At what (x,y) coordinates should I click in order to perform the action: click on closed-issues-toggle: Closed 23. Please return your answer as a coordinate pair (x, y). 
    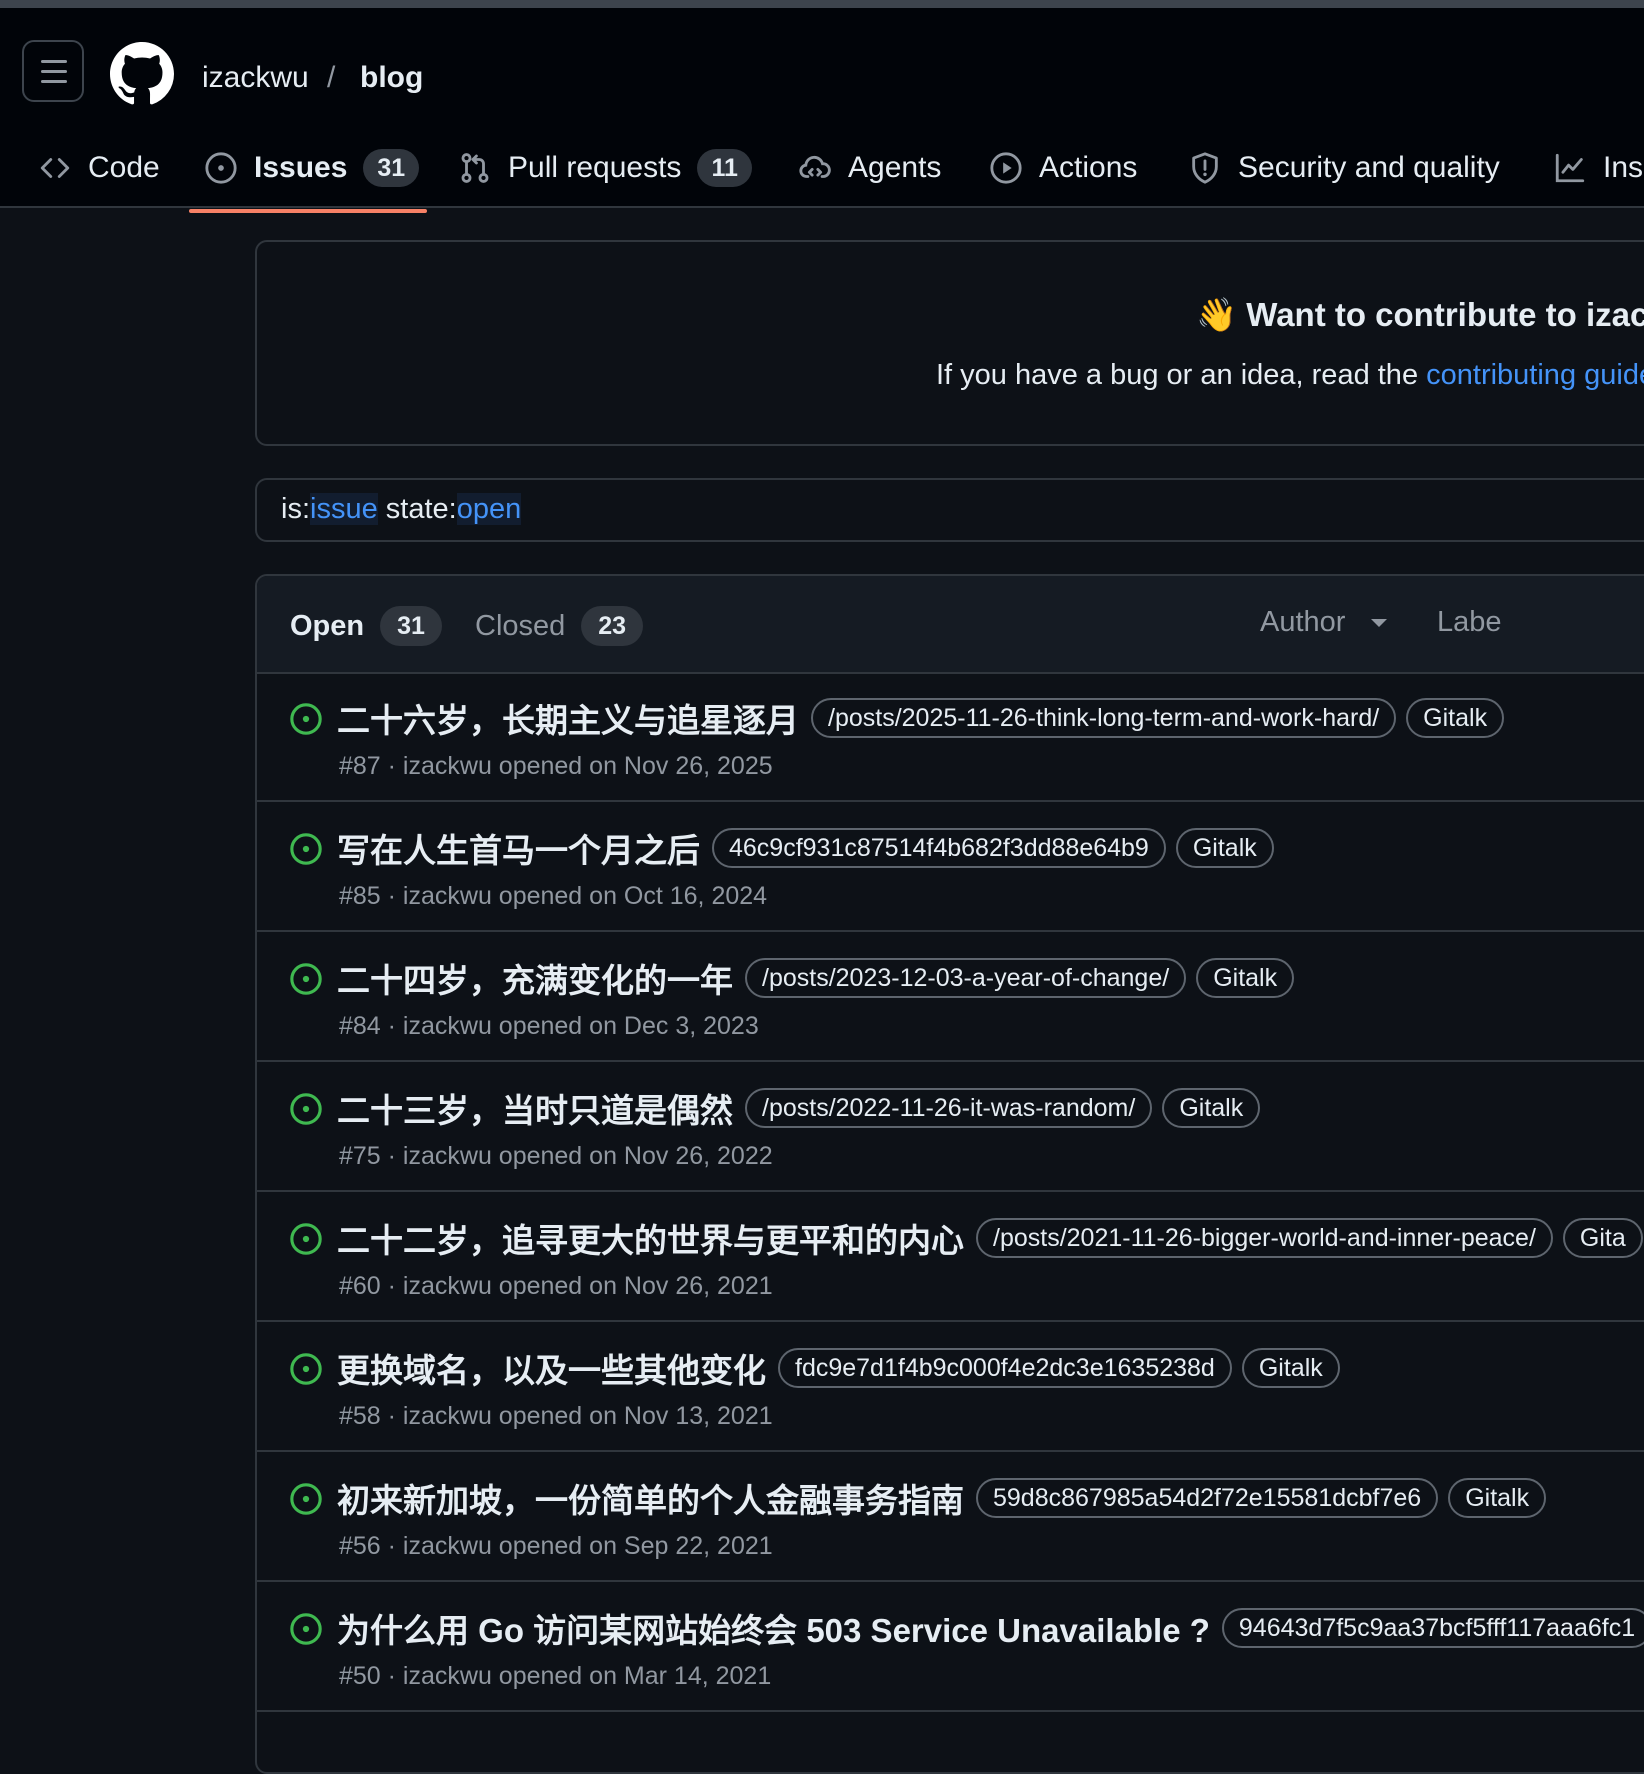
    Looking at the image, I should click on (559, 626).